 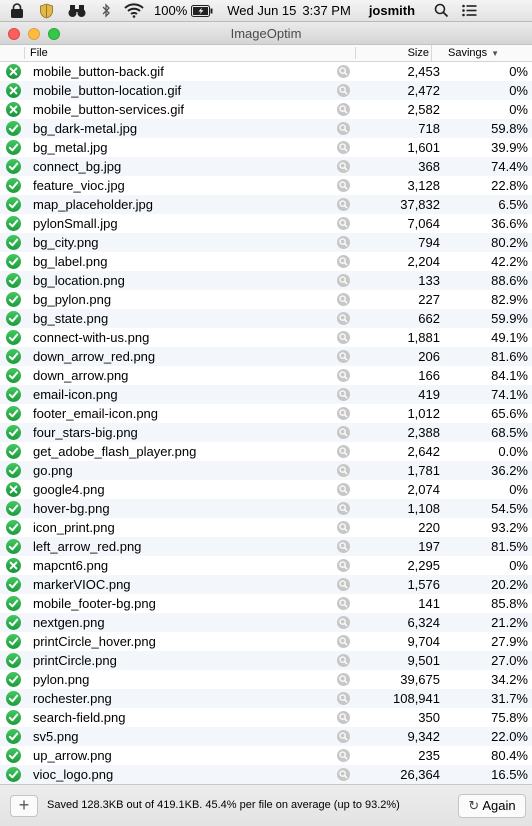 I want to click on table-row: bg_dark-metal.jpg 718 59.8%, so click(x=266, y=128).